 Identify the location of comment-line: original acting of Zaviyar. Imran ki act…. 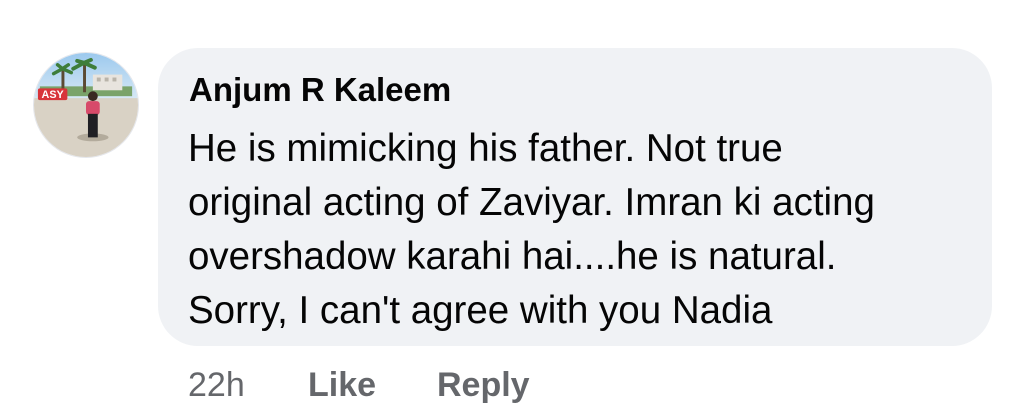
(531, 202).